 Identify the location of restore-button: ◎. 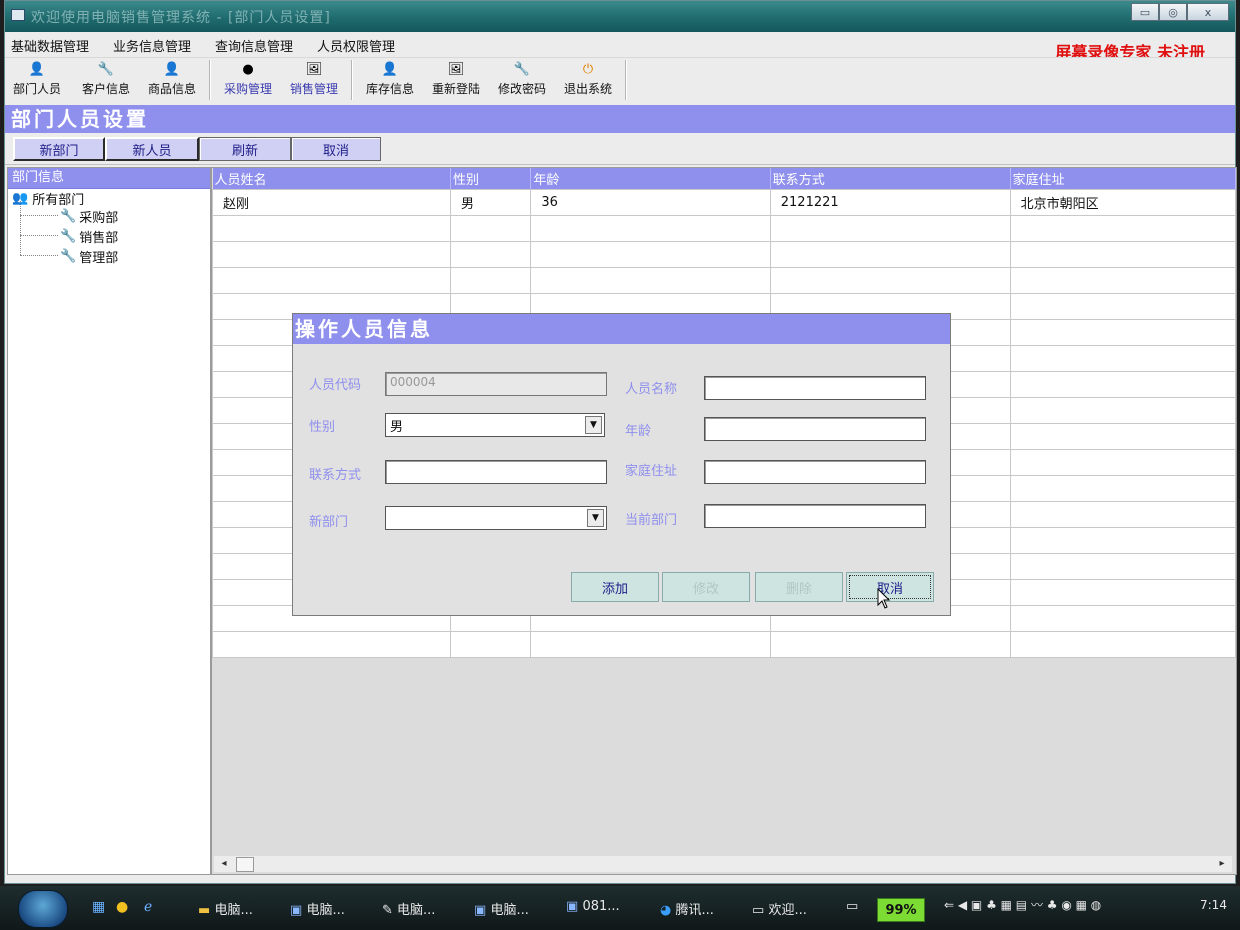
(1173, 12).